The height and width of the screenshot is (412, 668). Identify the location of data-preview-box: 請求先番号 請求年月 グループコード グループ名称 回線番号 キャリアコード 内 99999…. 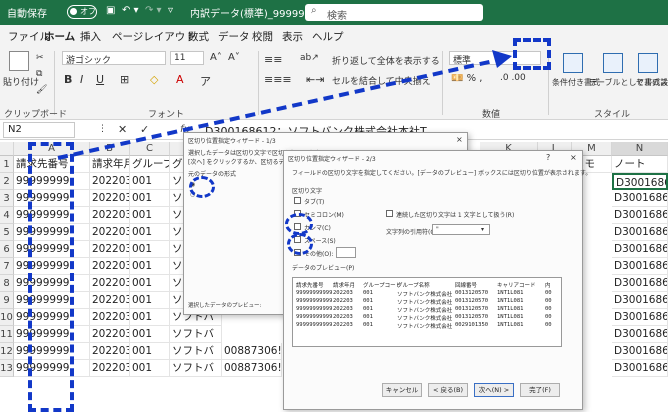
(427, 312).